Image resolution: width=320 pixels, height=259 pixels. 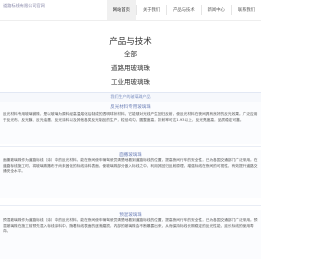 I want to click on section-banner-text: 我们生产的玻璃珠产品, so click(x=130, y=96).